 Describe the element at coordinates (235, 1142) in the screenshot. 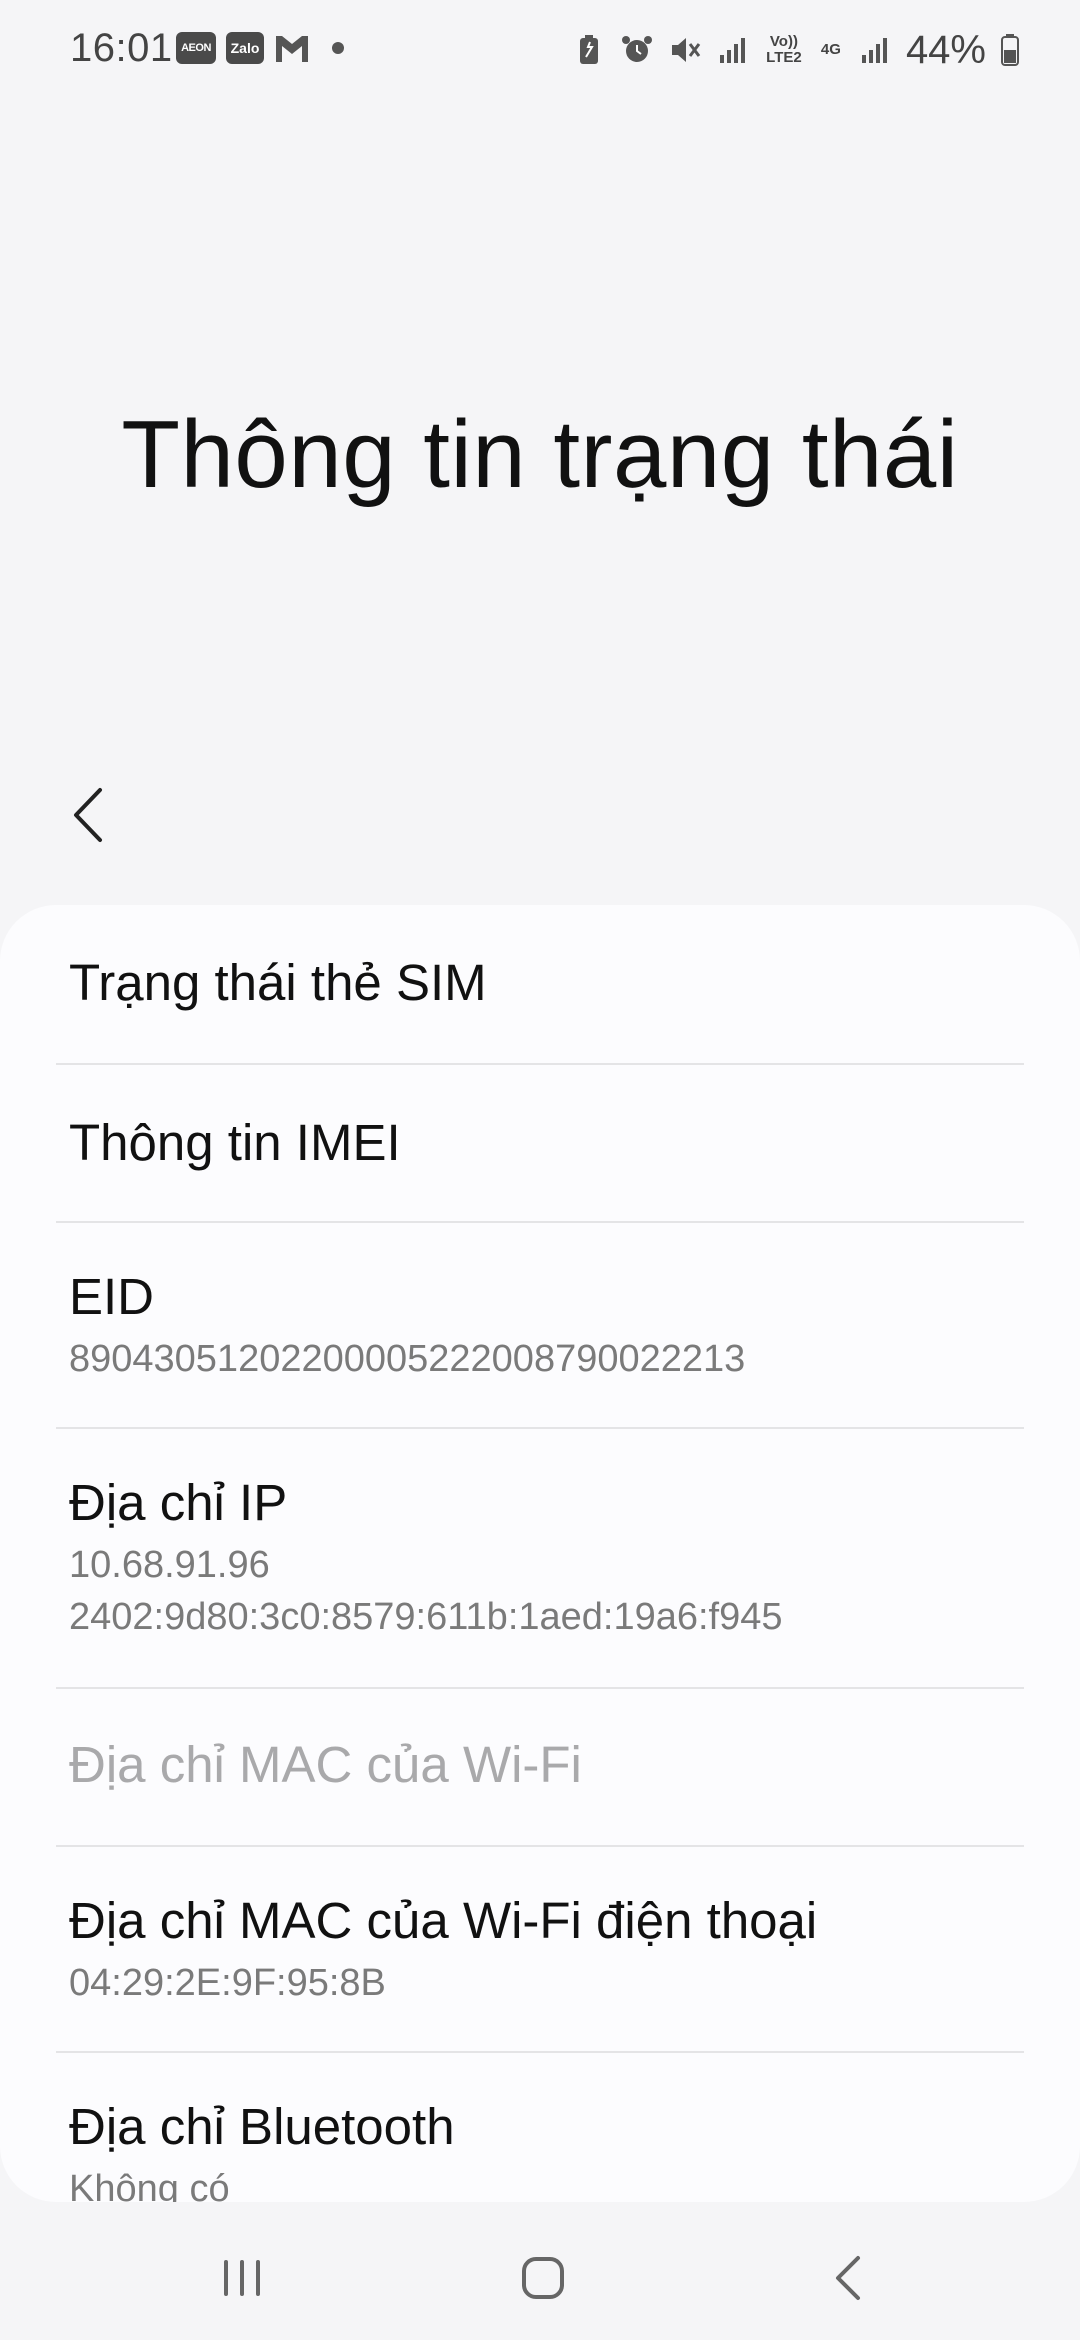

I see `list-item-label: Thông tin IMEI` at that location.